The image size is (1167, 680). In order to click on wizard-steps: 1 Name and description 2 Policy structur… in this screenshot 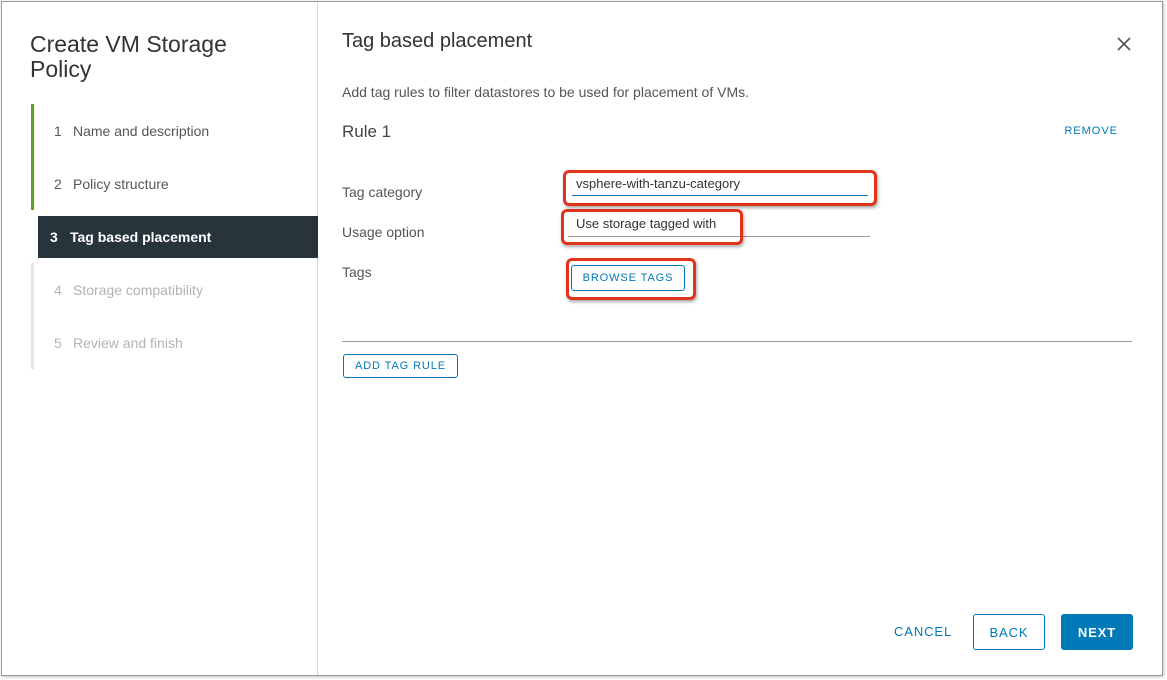, I will do `click(174, 236)`.